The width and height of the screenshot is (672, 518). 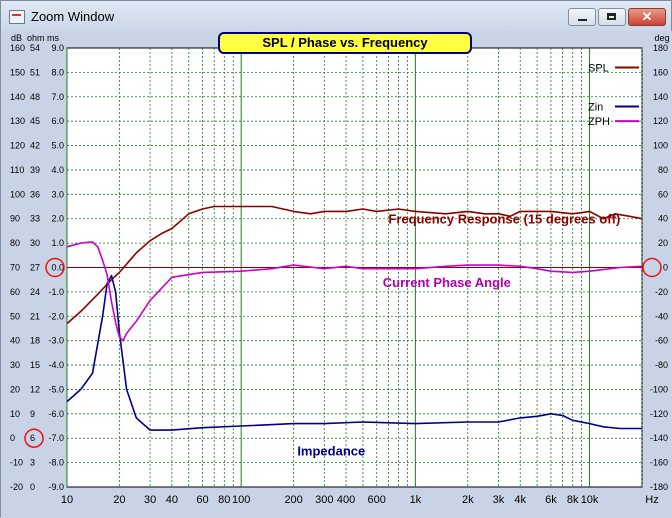 What do you see at coordinates (35, 389) in the screenshot?
I see `ohm-tick-label: 12` at bounding box center [35, 389].